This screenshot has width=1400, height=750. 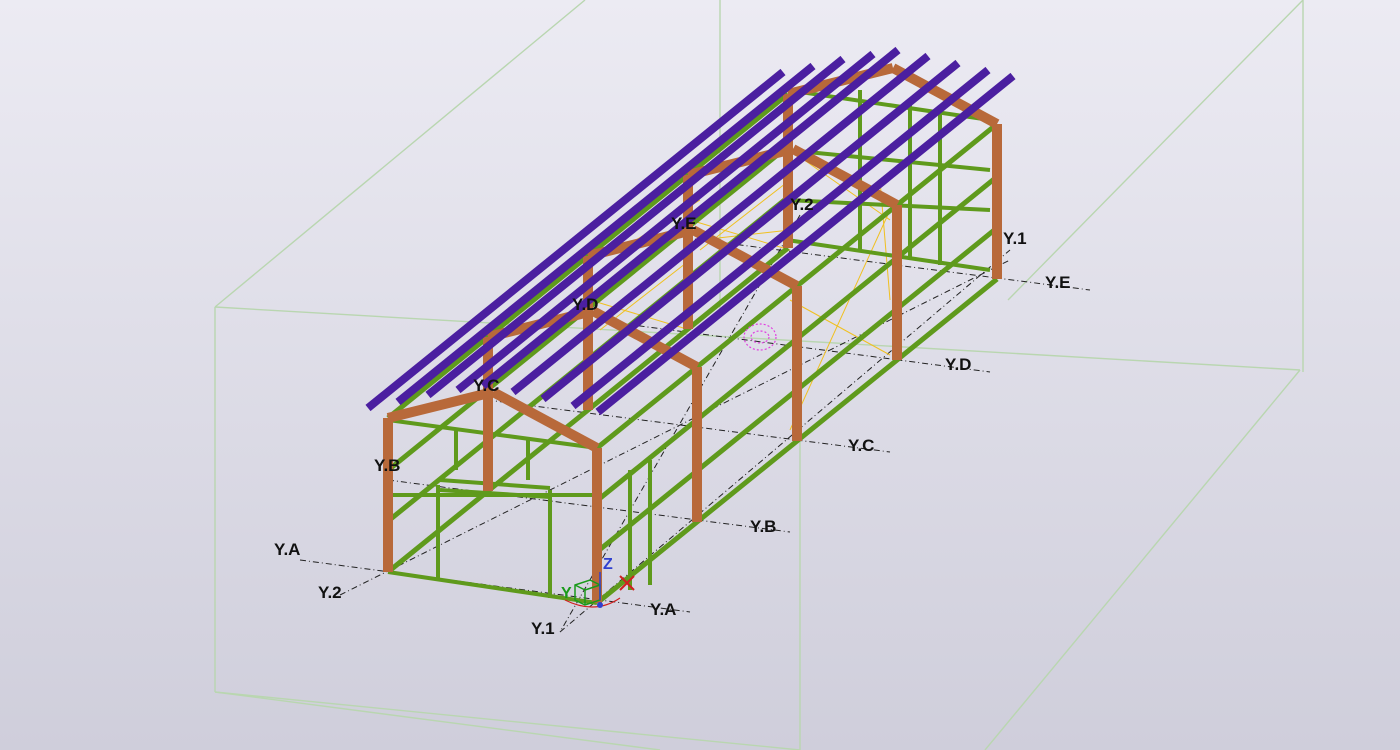 What do you see at coordinates (287, 549) in the screenshot?
I see `grid-label-ya-left: Y.A` at bounding box center [287, 549].